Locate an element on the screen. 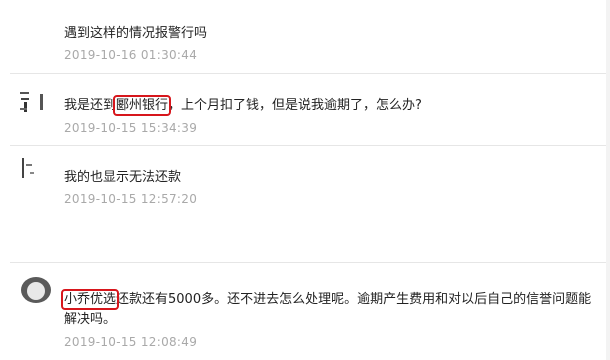  comment-timestamp: 2019-10-16 01:30:44 is located at coordinates (131, 55).